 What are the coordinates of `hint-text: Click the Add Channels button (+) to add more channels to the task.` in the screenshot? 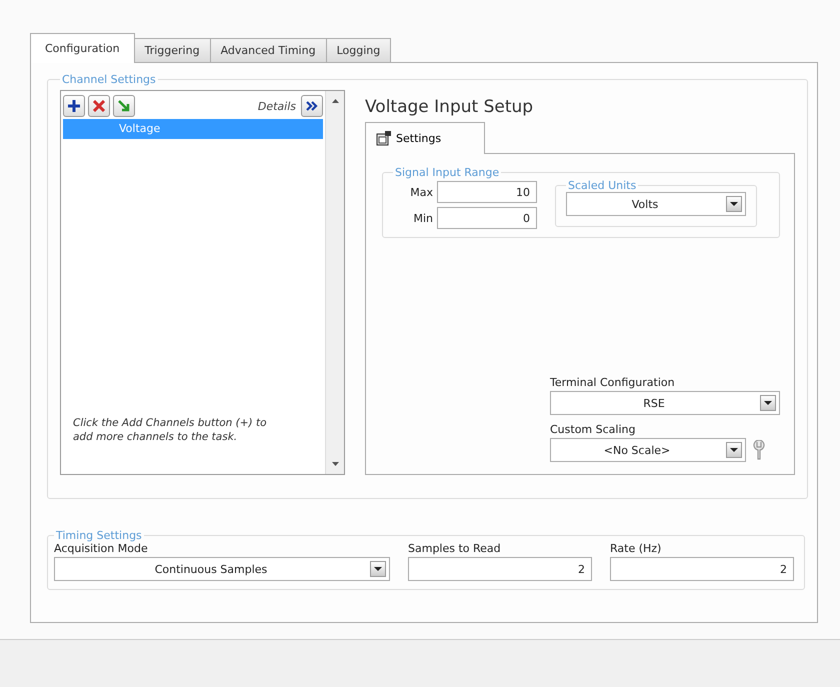 It's located at (170, 430).